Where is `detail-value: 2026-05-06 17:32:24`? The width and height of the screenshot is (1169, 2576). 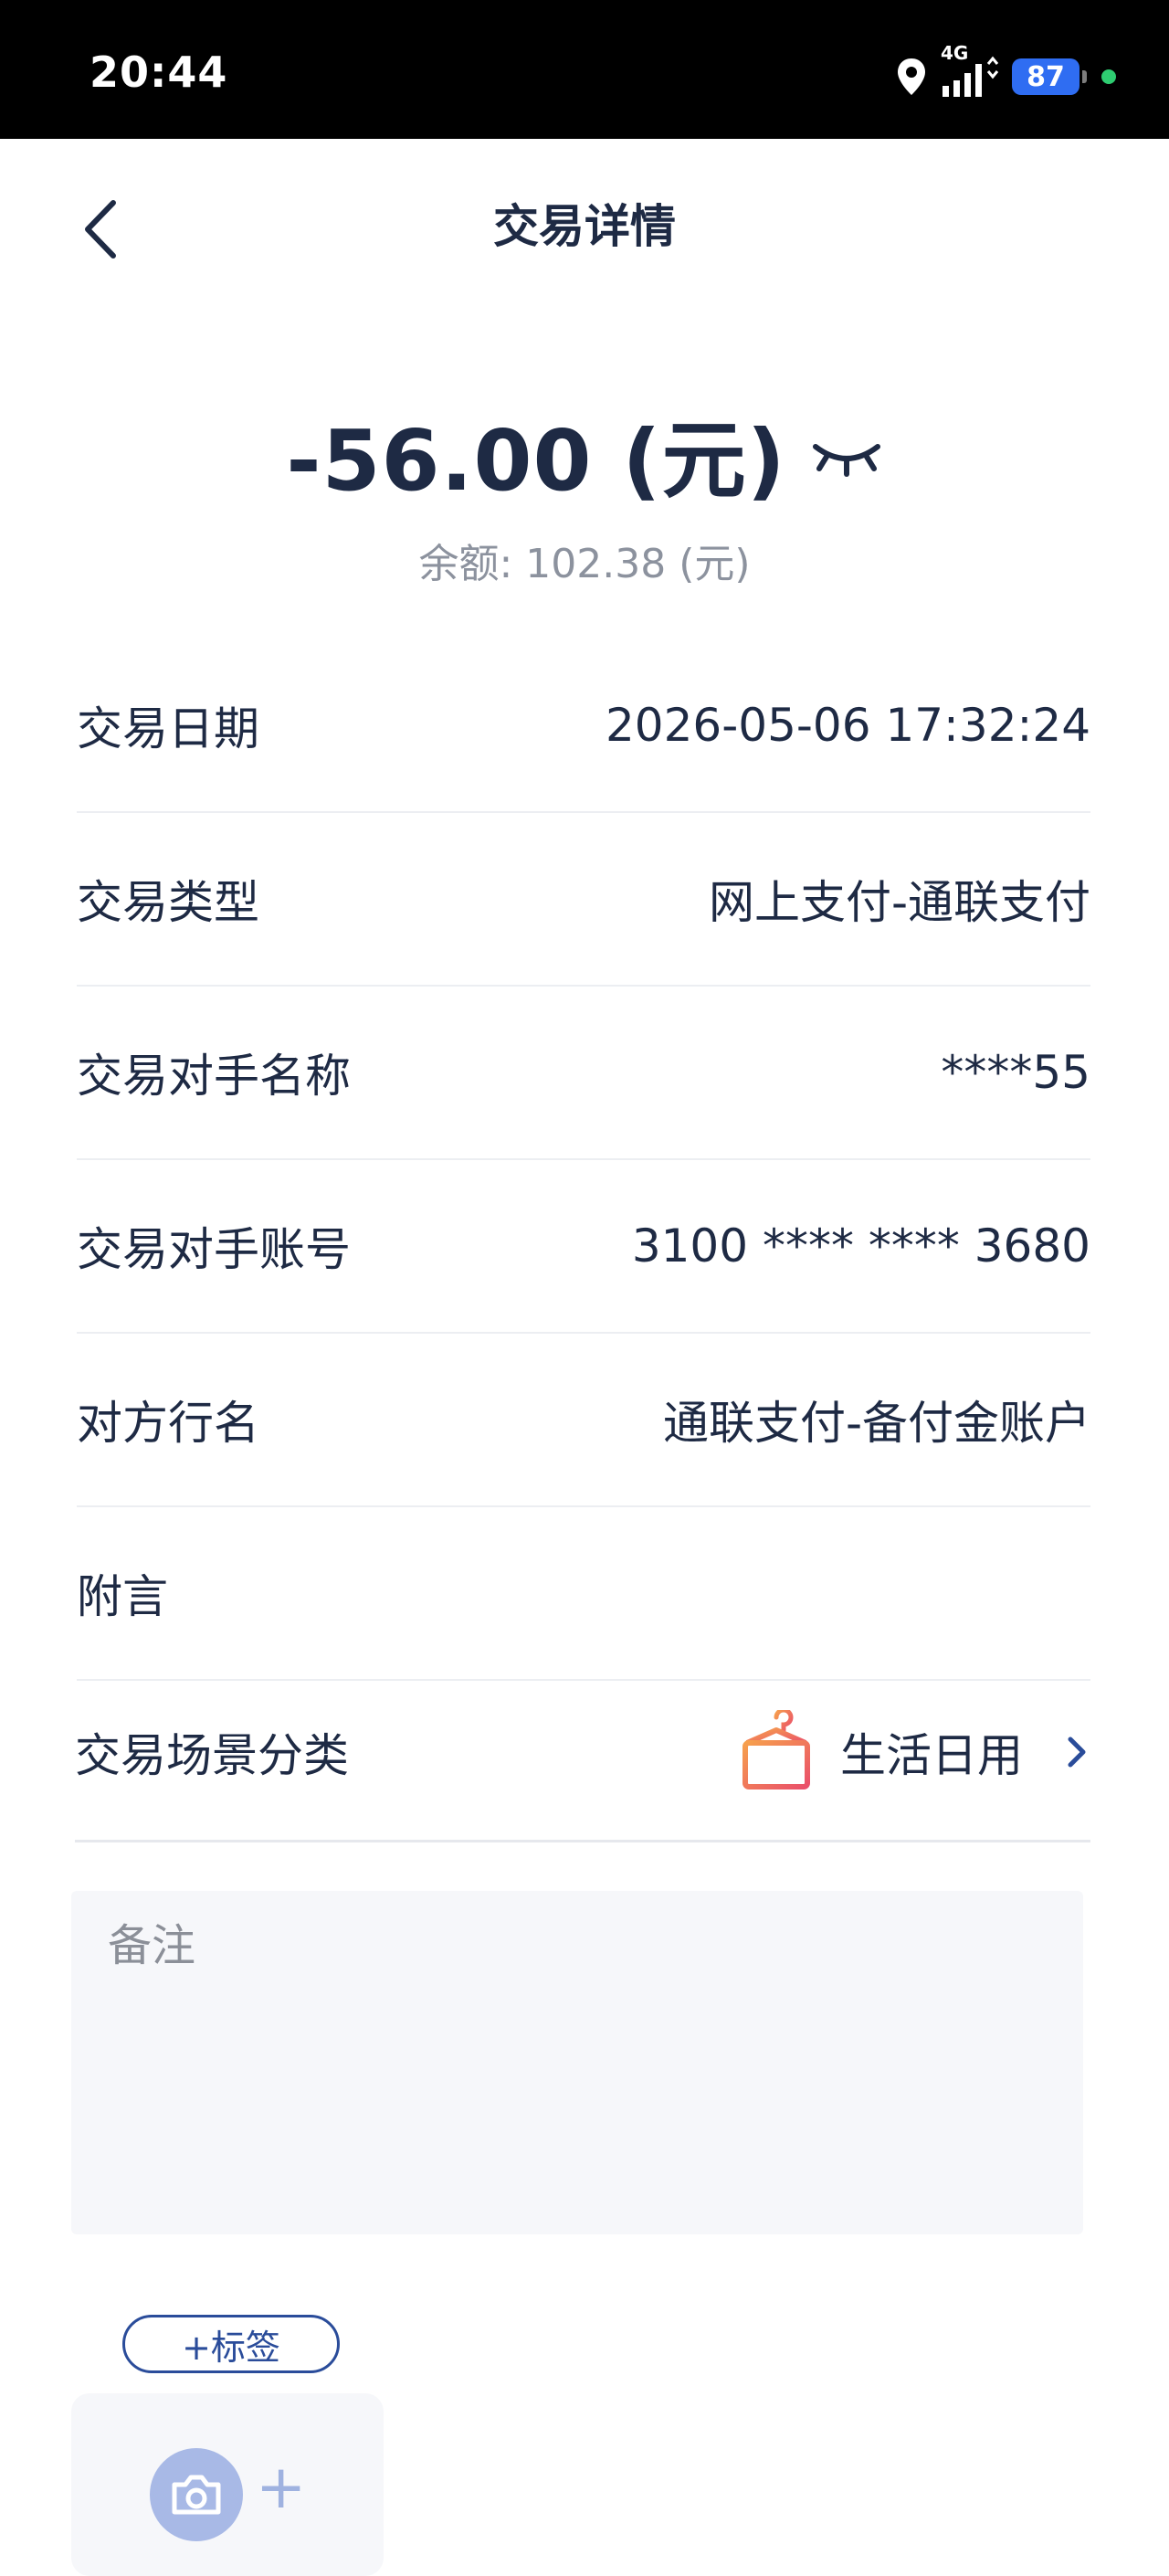
detail-value: 2026-05-06 17:32:24 is located at coordinates (848, 725).